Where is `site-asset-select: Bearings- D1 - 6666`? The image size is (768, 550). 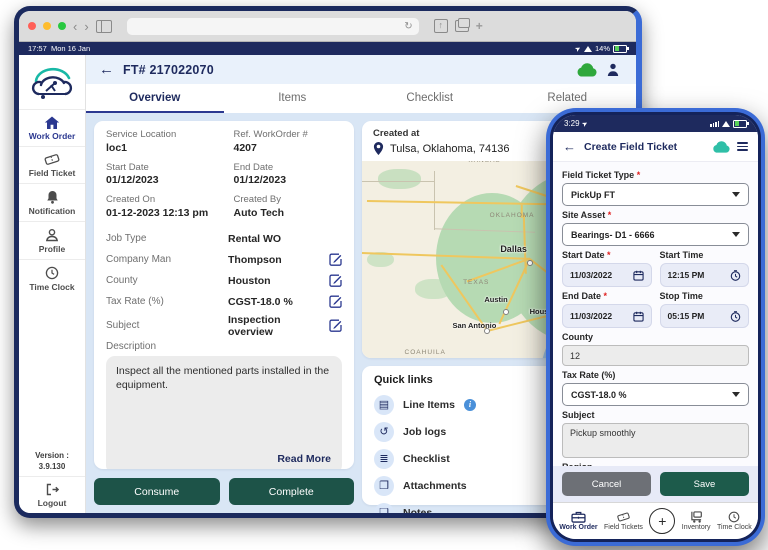
site-asset-select: Bearings- D1 - 6666 is located at coordinates (655, 234).